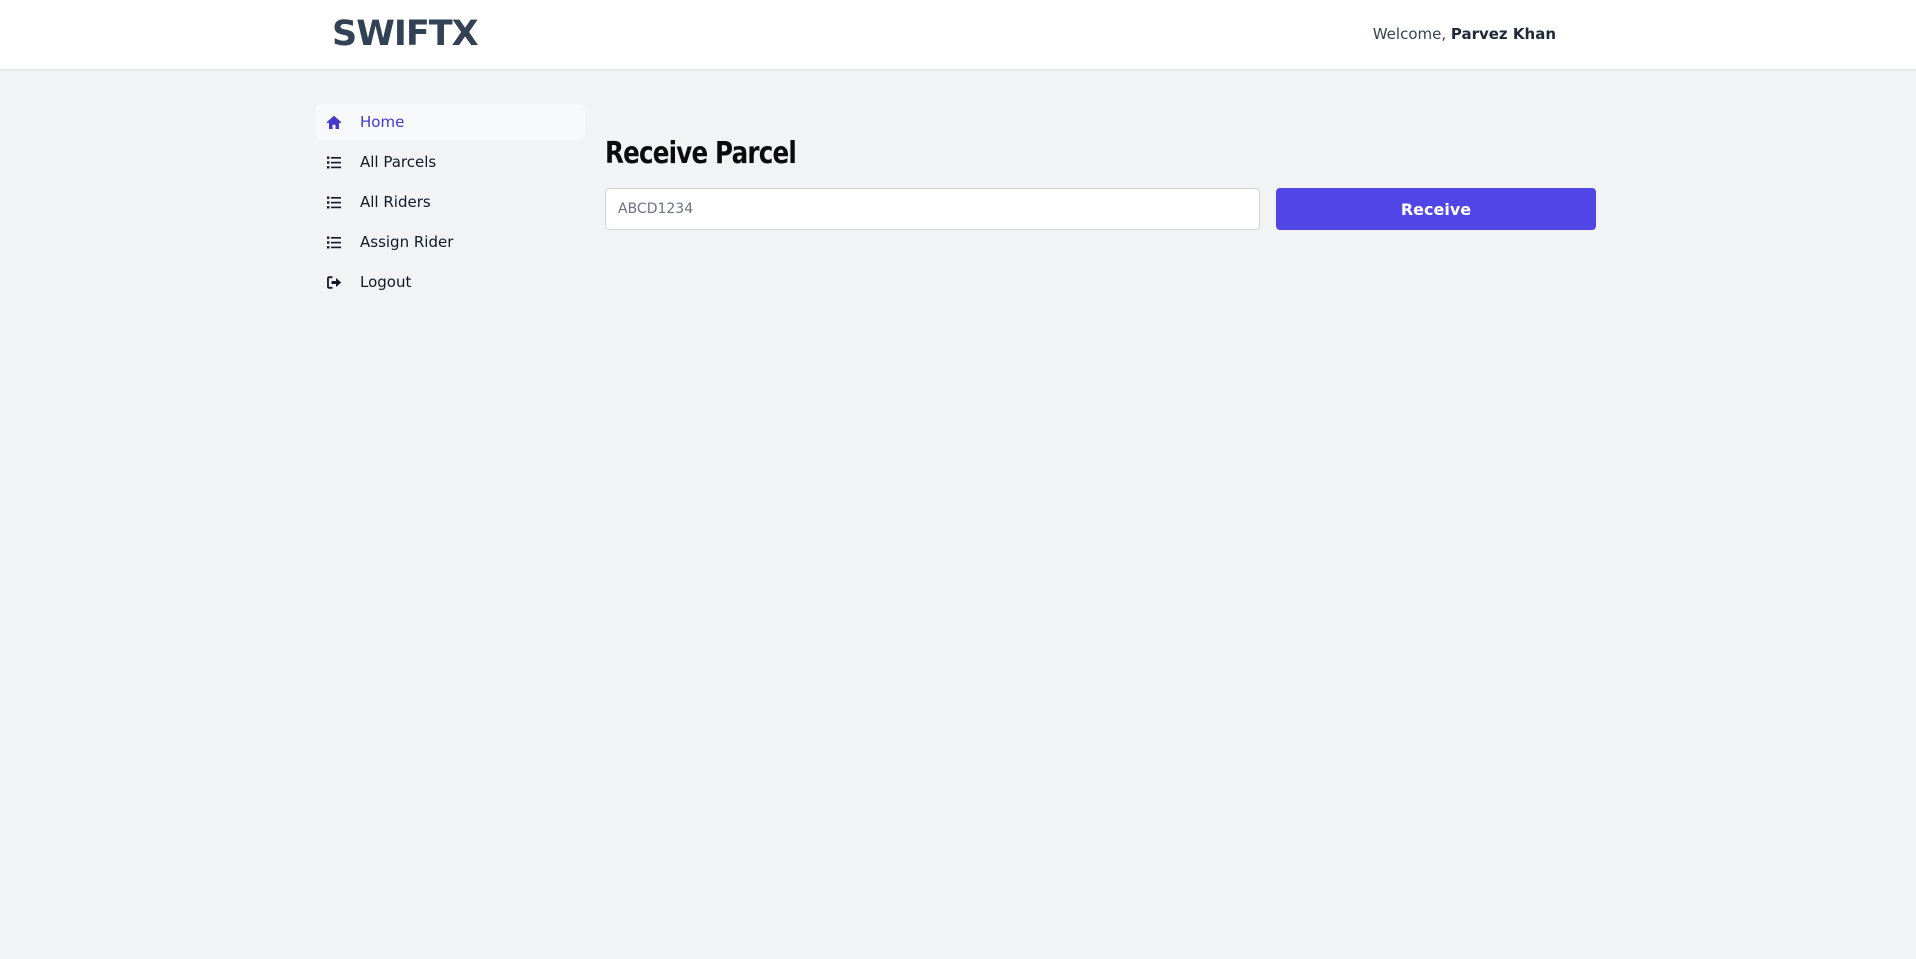  What do you see at coordinates (334, 122) in the screenshot?
I see `home-icon` at bounding box center [334, 122].